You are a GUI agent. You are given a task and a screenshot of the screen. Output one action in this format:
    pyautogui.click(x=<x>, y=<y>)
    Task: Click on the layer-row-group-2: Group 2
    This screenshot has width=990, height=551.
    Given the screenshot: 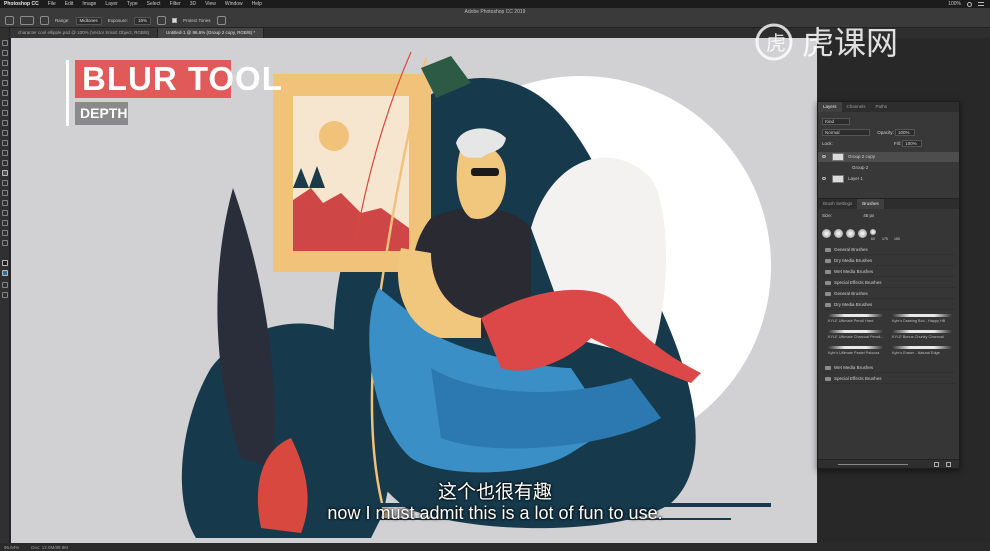 What is the action you would take?
    pyautogui.click(x=888, y=168)
    